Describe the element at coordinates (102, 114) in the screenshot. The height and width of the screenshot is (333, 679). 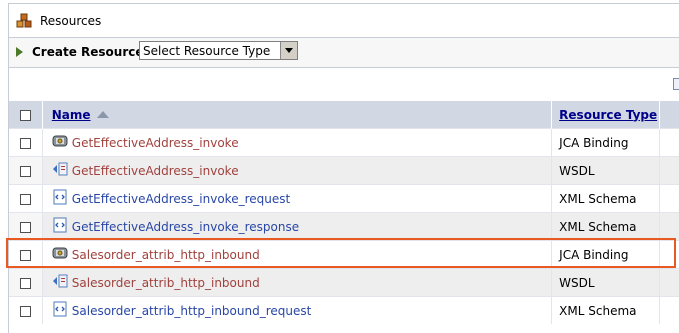
I see `sort-ascending-icon` at that location.